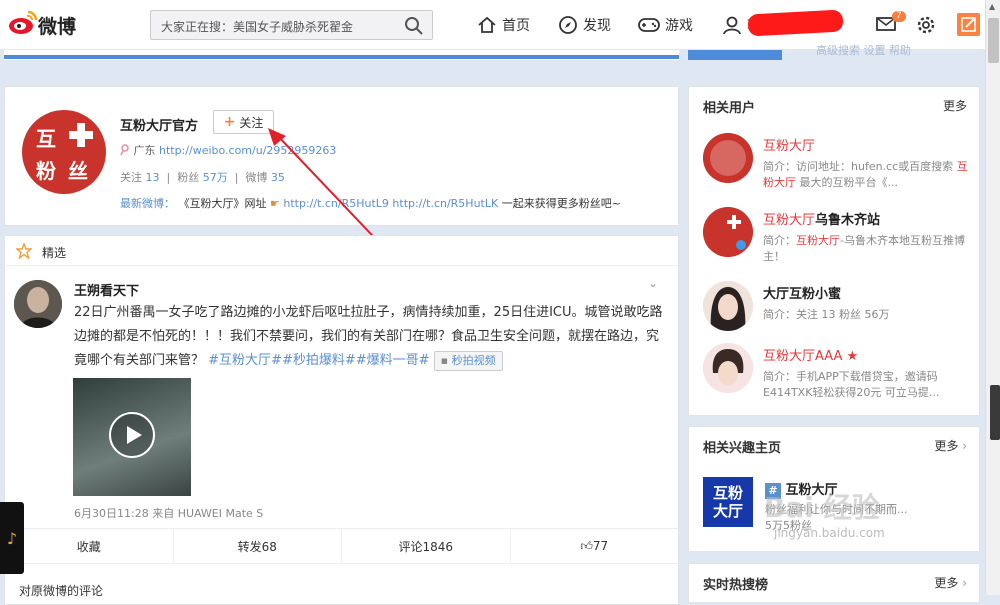  What do you see at coordinates (23, 22) in the screenshot?
I see `weibo-logo-icon` at bounding box center [23, 22].